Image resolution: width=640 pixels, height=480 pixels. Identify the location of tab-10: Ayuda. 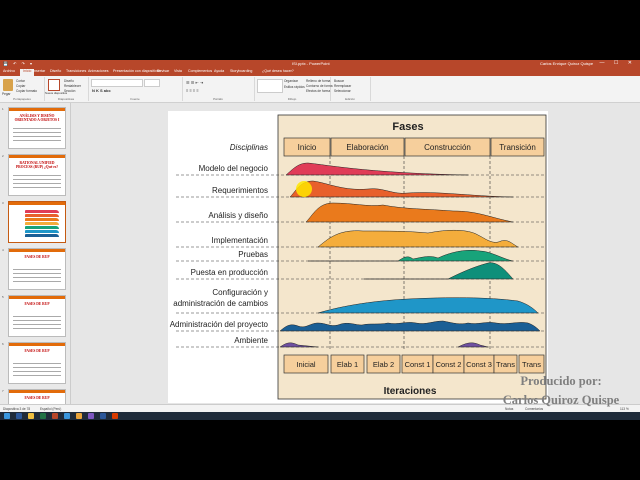
(219, 71).